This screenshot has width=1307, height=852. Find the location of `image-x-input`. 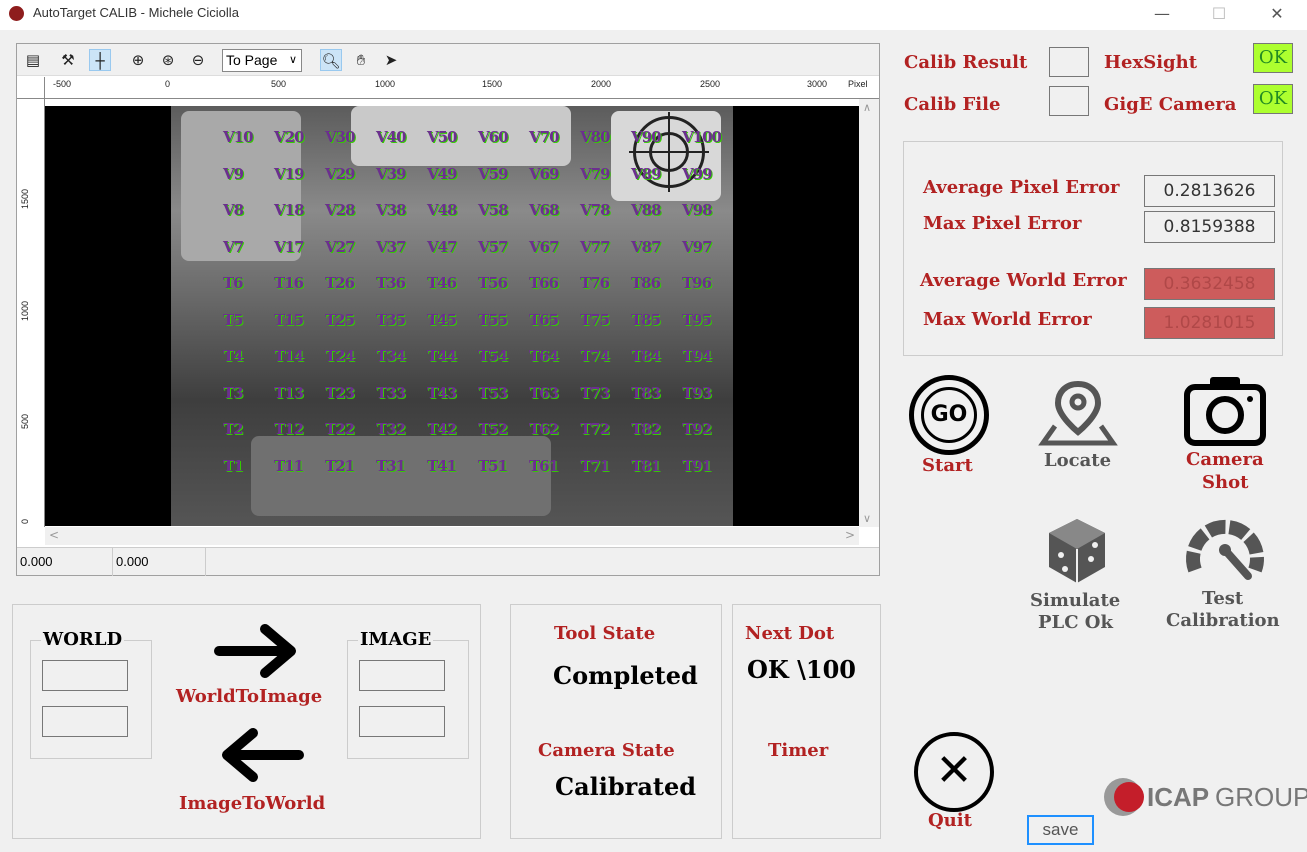

image-x-input is located at coordinates (402, 675).